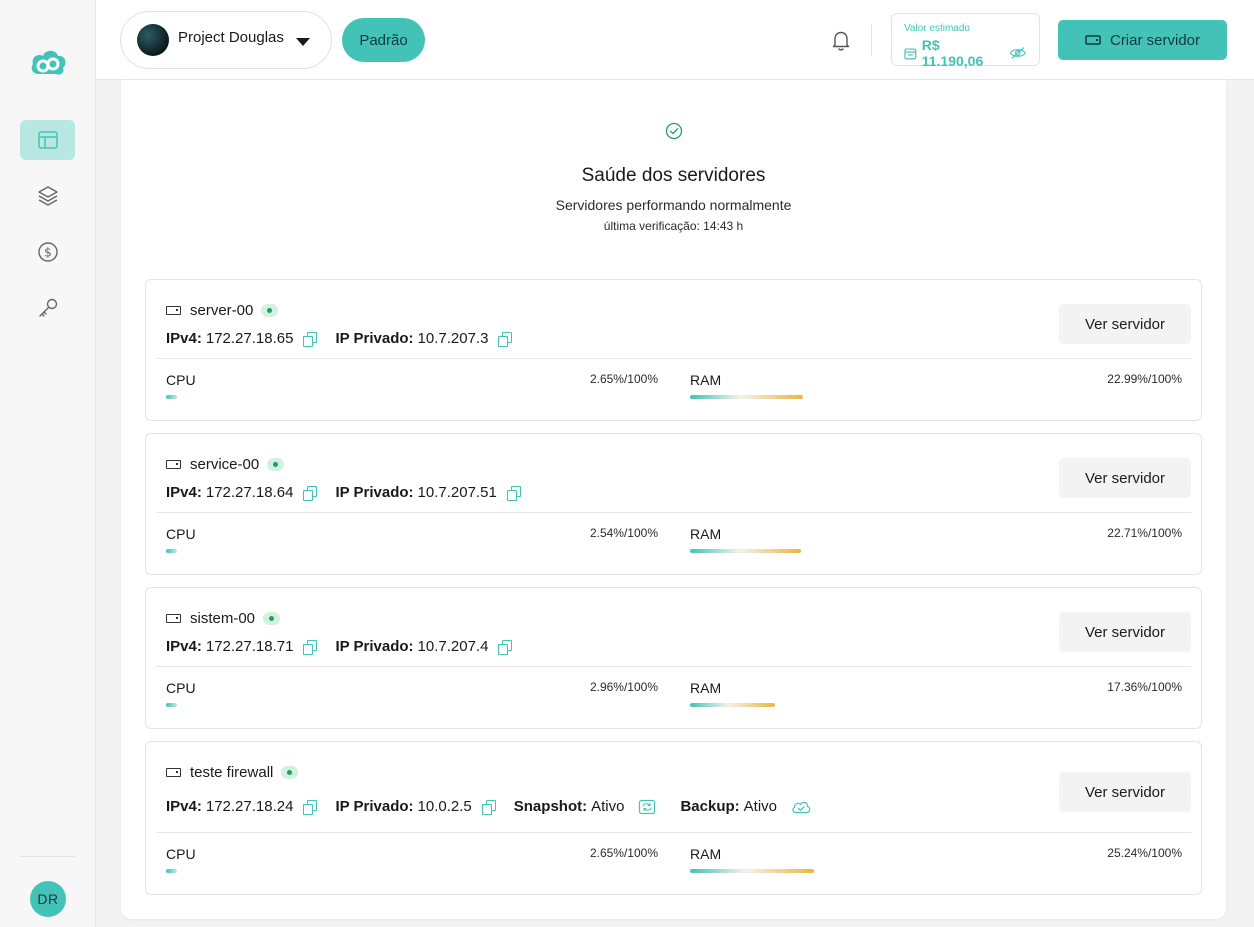 This screenshot has width=1254, height=927. Describe the element at coordinates (444, 806) in the screenshot. I see `private-ip-value: 10.0.2.5` at that location.